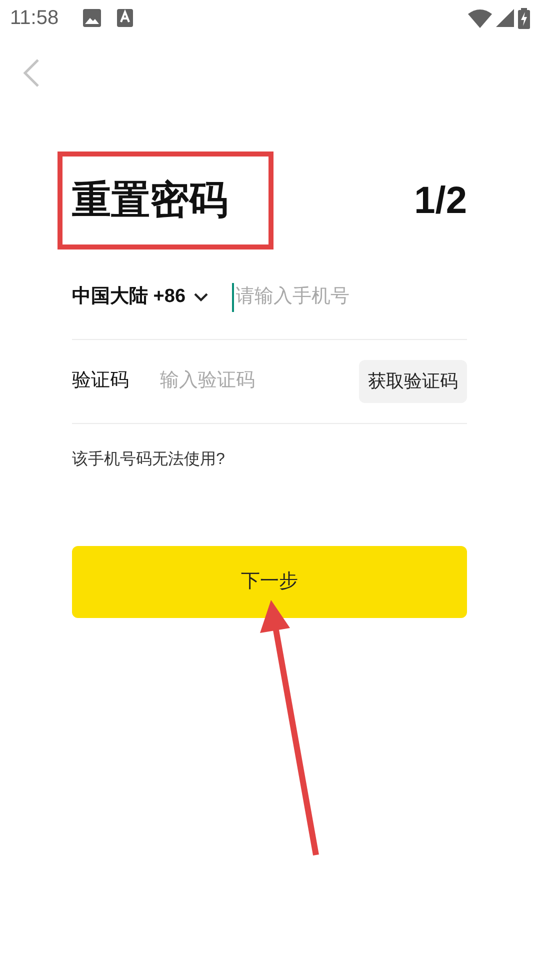 The width and height of the screenshot is (540, 960). What do you see at coordinates (259, 381) in the screenshot?
I see `code-input-field: 输入验证码` at bounding box center [259, 381].